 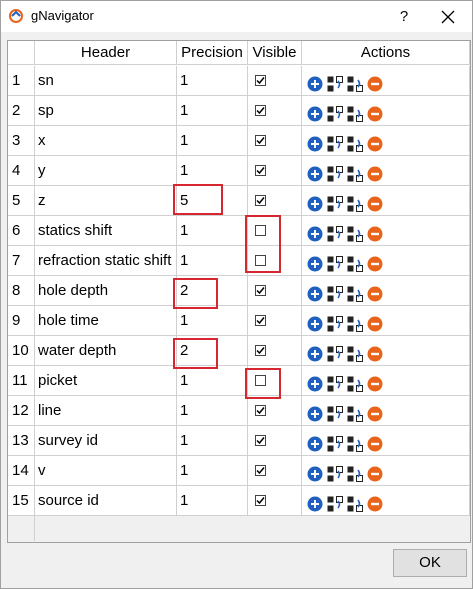 What do you see at coordinates (404, 17) in the screenshot?
I see `help-button: ?` at bounding box center [404, 17].